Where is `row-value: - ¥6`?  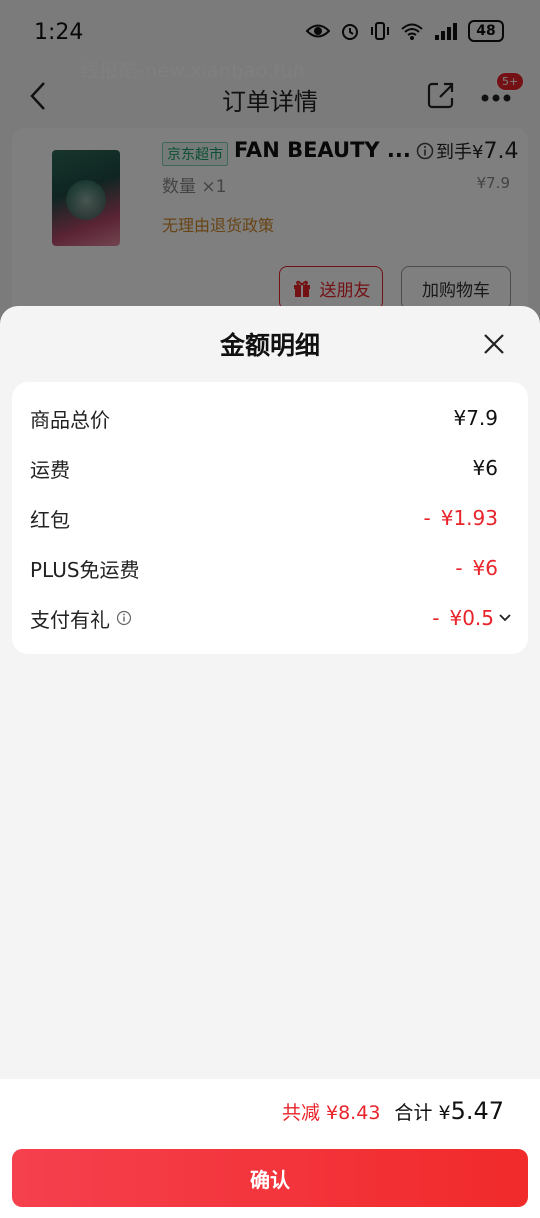
row-value: - ¥6 is located at coordinates (476, 568).